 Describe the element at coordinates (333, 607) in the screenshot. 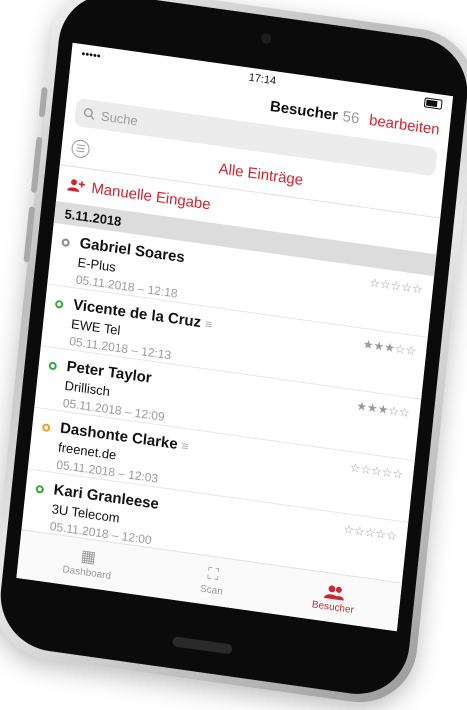

I see `tab-visitors-label: Besucher` at that location.